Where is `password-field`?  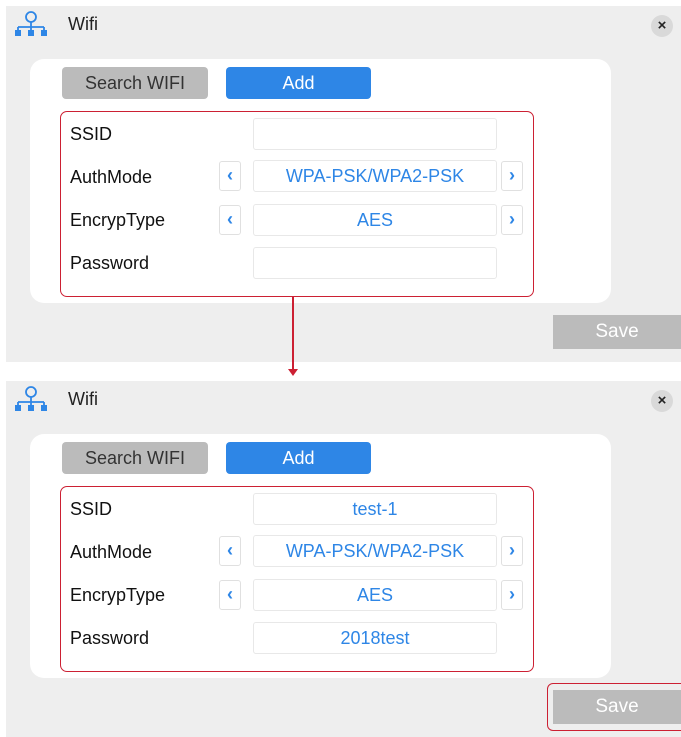
password-field is located at coordinates (375, 263).